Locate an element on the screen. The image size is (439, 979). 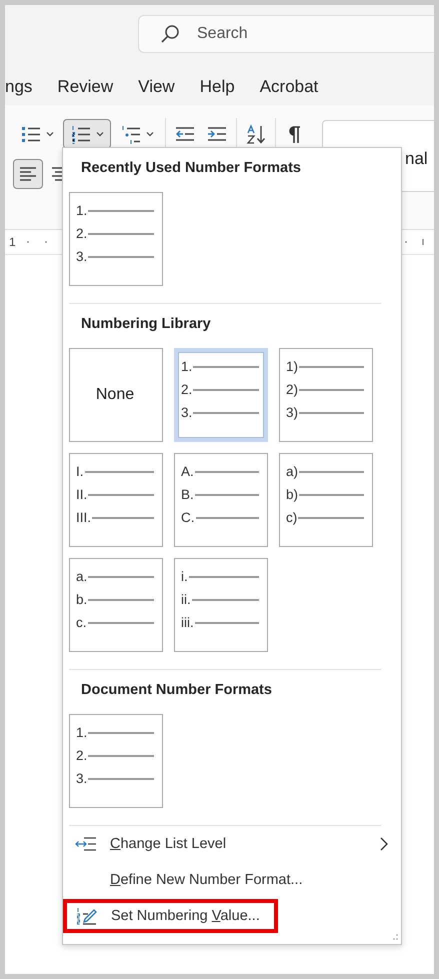
section-heading: Recently Used Number Formats is located at coordinates (191, 168).